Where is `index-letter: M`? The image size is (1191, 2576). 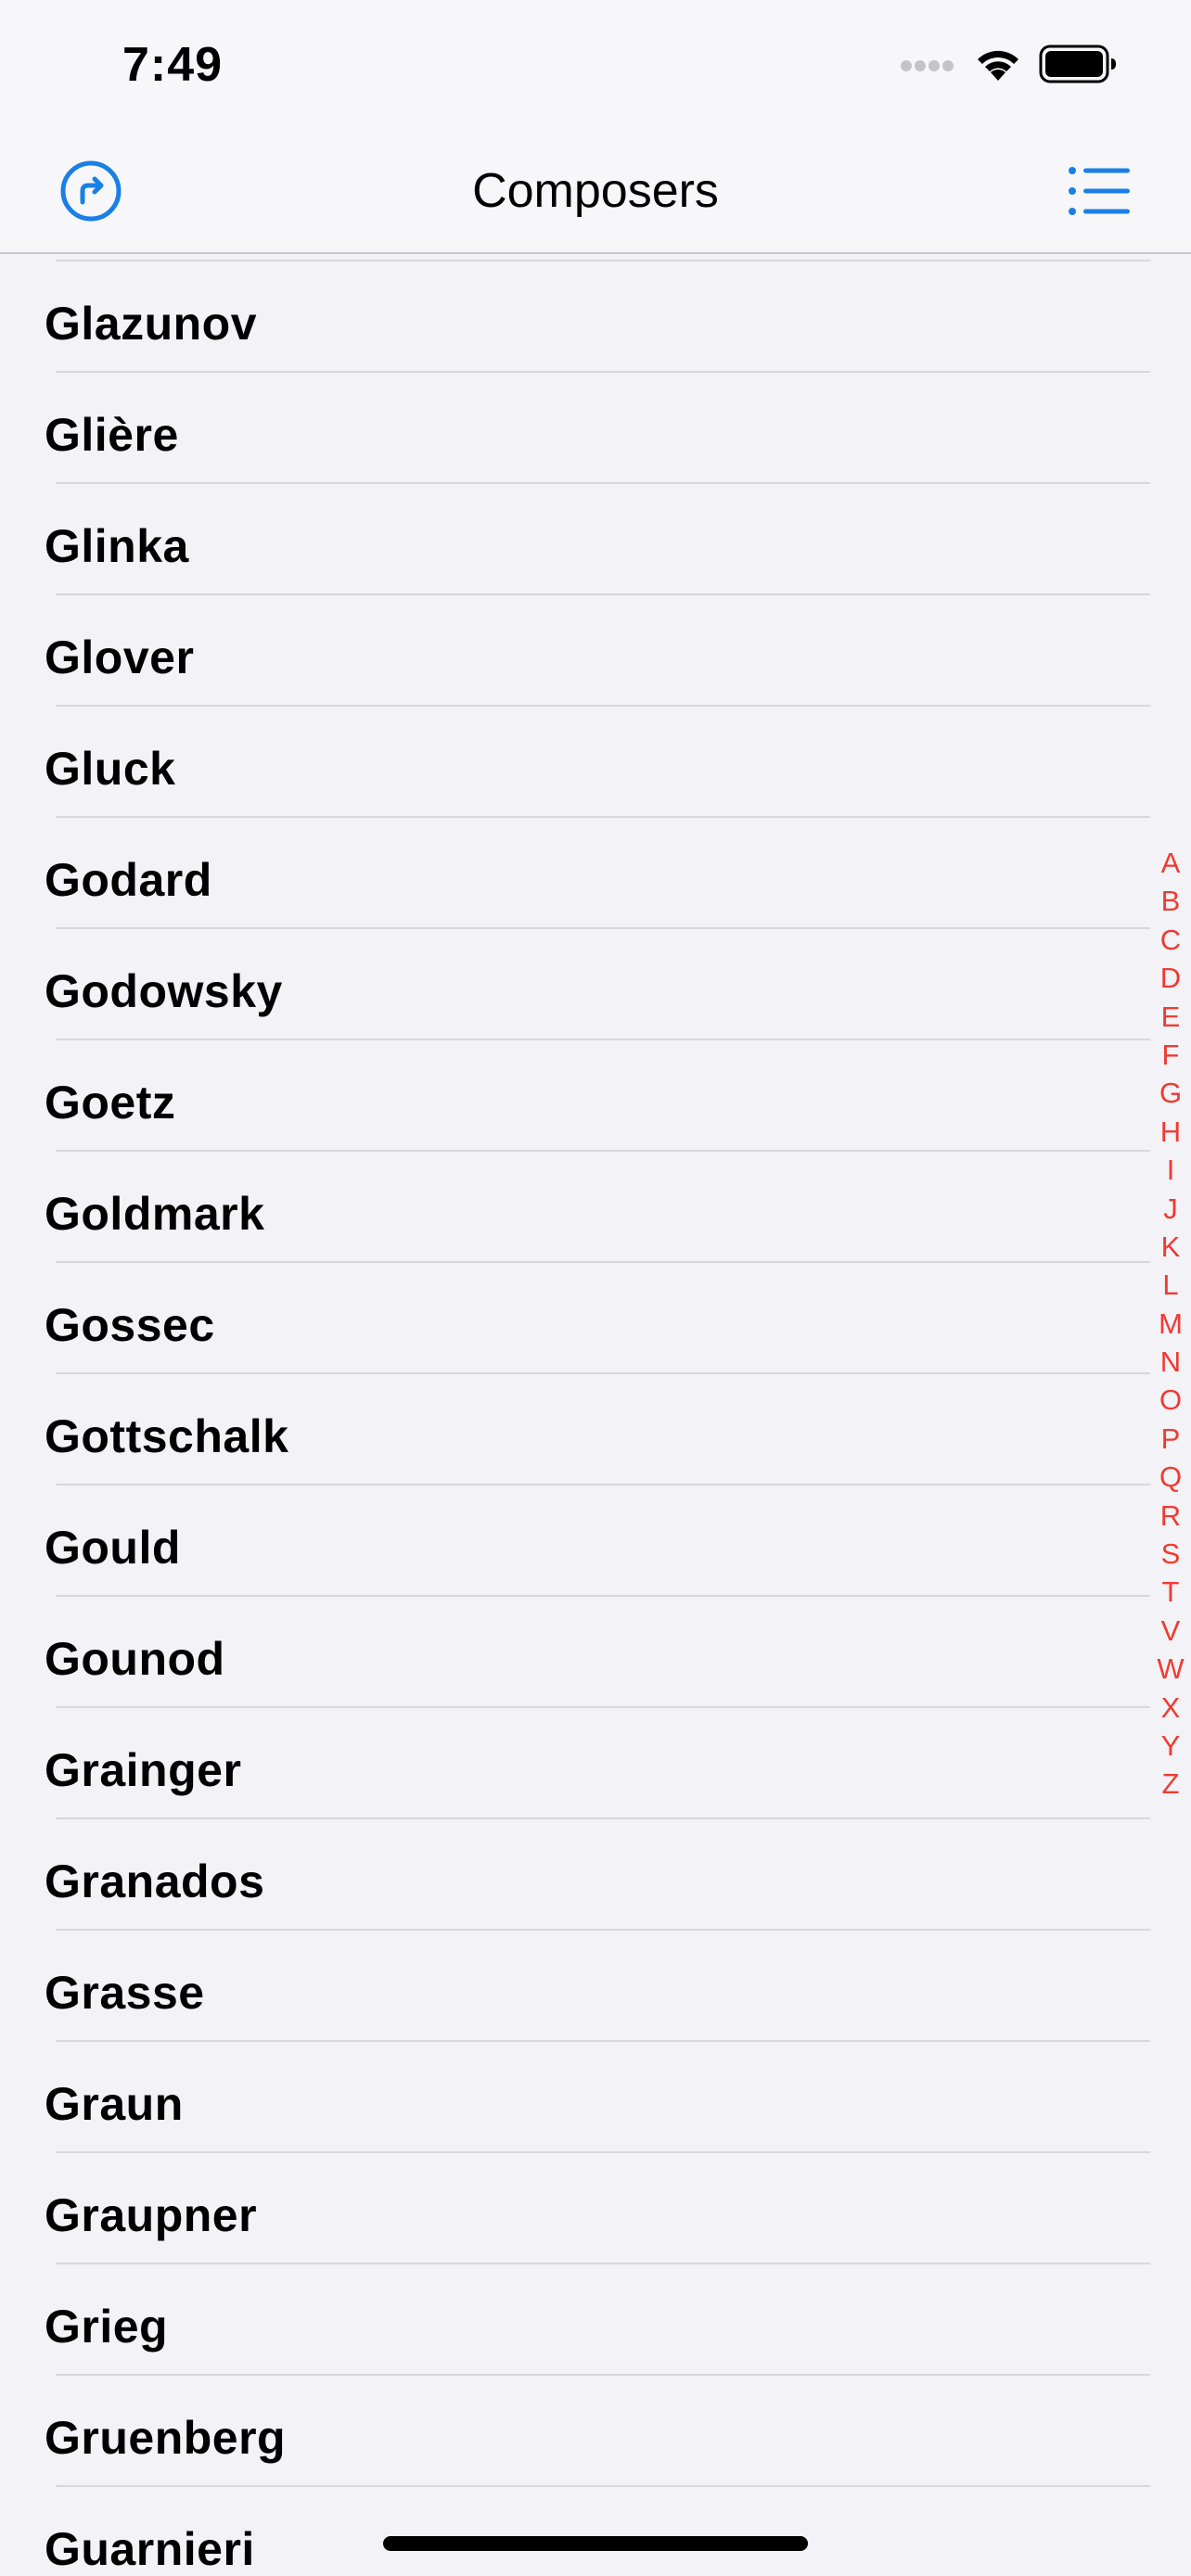 index-letter: M is located at coordinates (1171, 1324).